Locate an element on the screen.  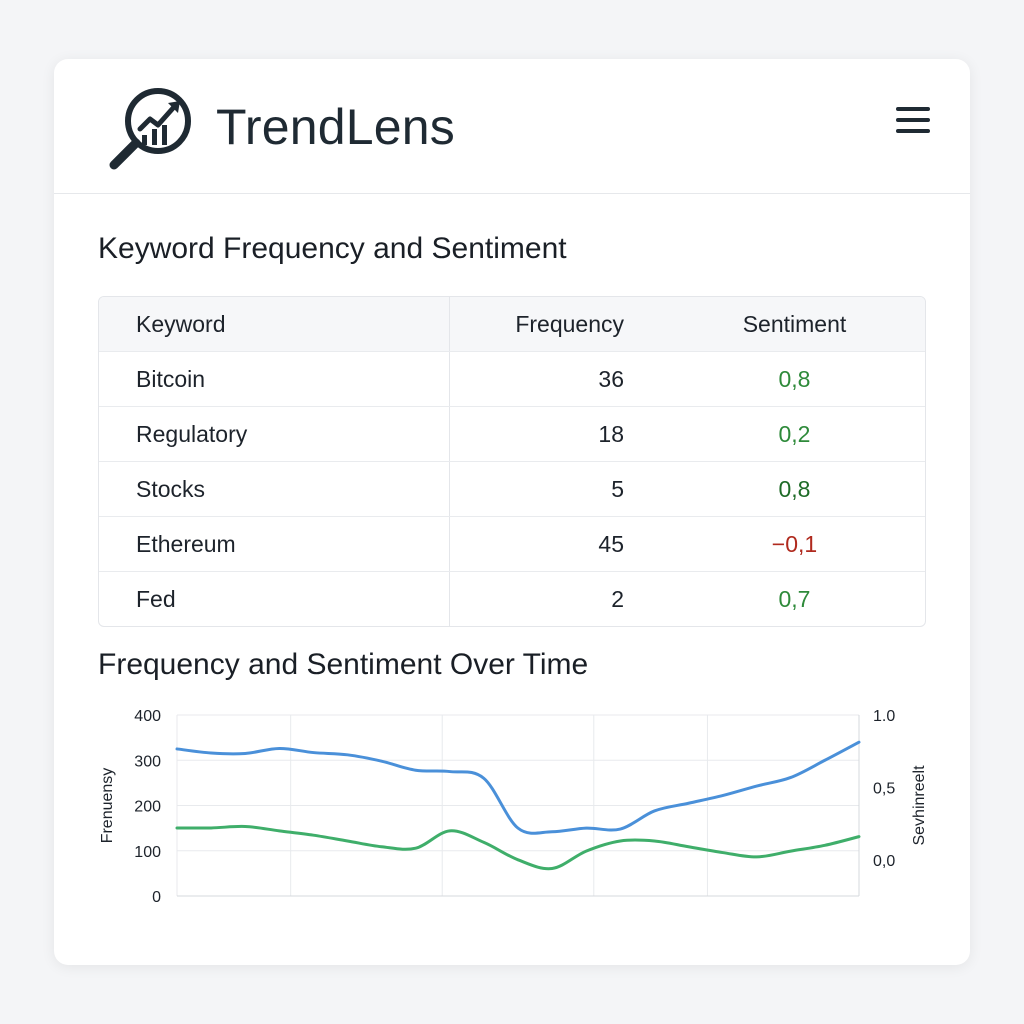
y2-tick-label: 0,0 is located at coordinates (884, 861).